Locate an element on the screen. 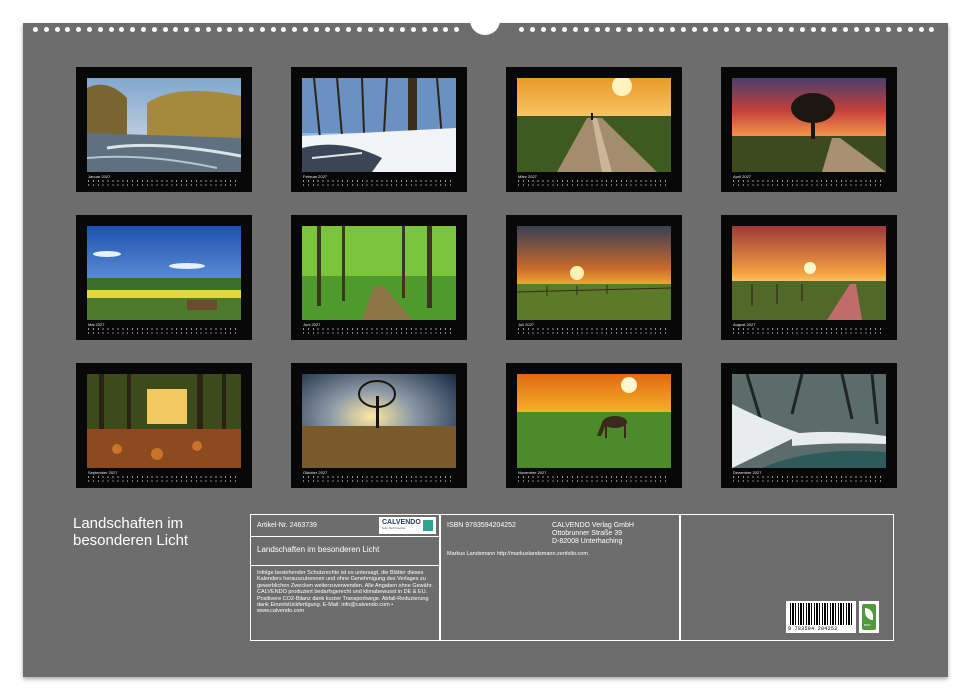 The image size is (971, 700). month-thumbnail-october: Oktober 2027 is located at coordinates (379, 425).